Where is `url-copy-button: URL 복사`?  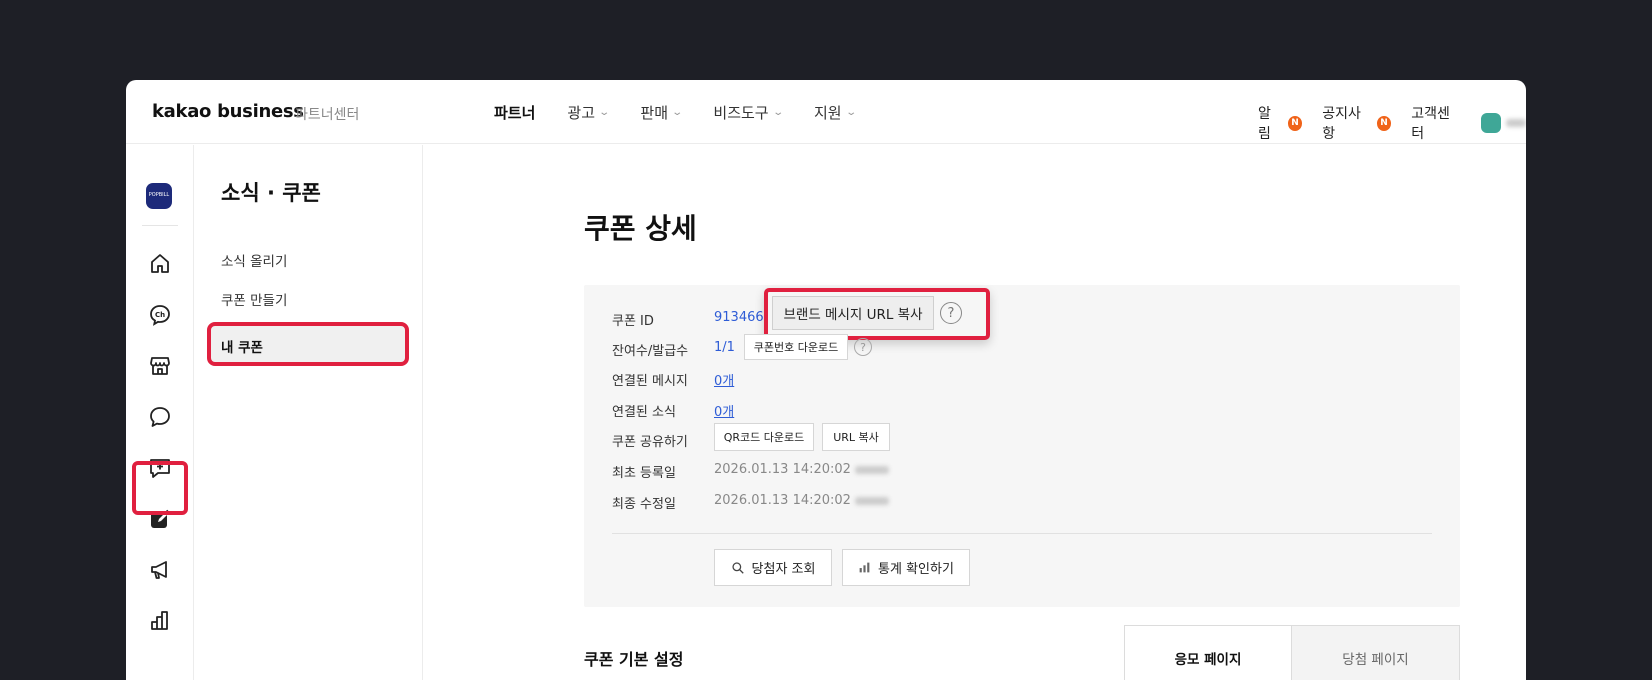 url-copy-button: URL 복사 is located at coordinates (856, 437).